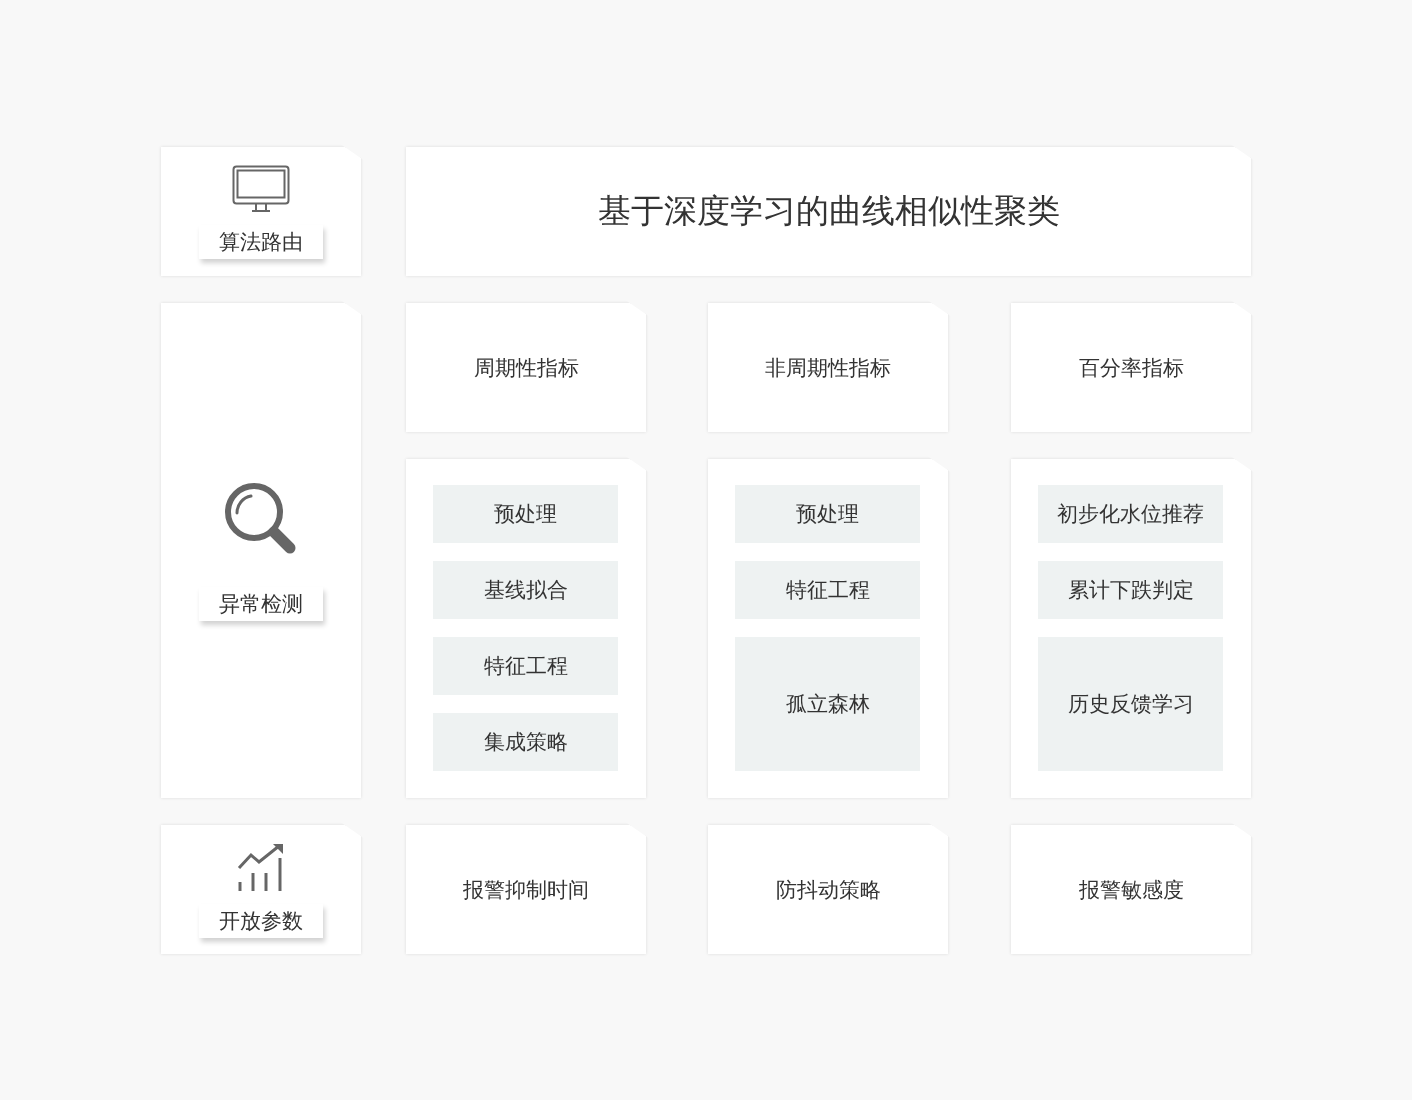  What do you see at coordinates (1130, 514) in the screenshot?
I see `step-block: 初步化水位推荐` at bounding box center [1130, 514].